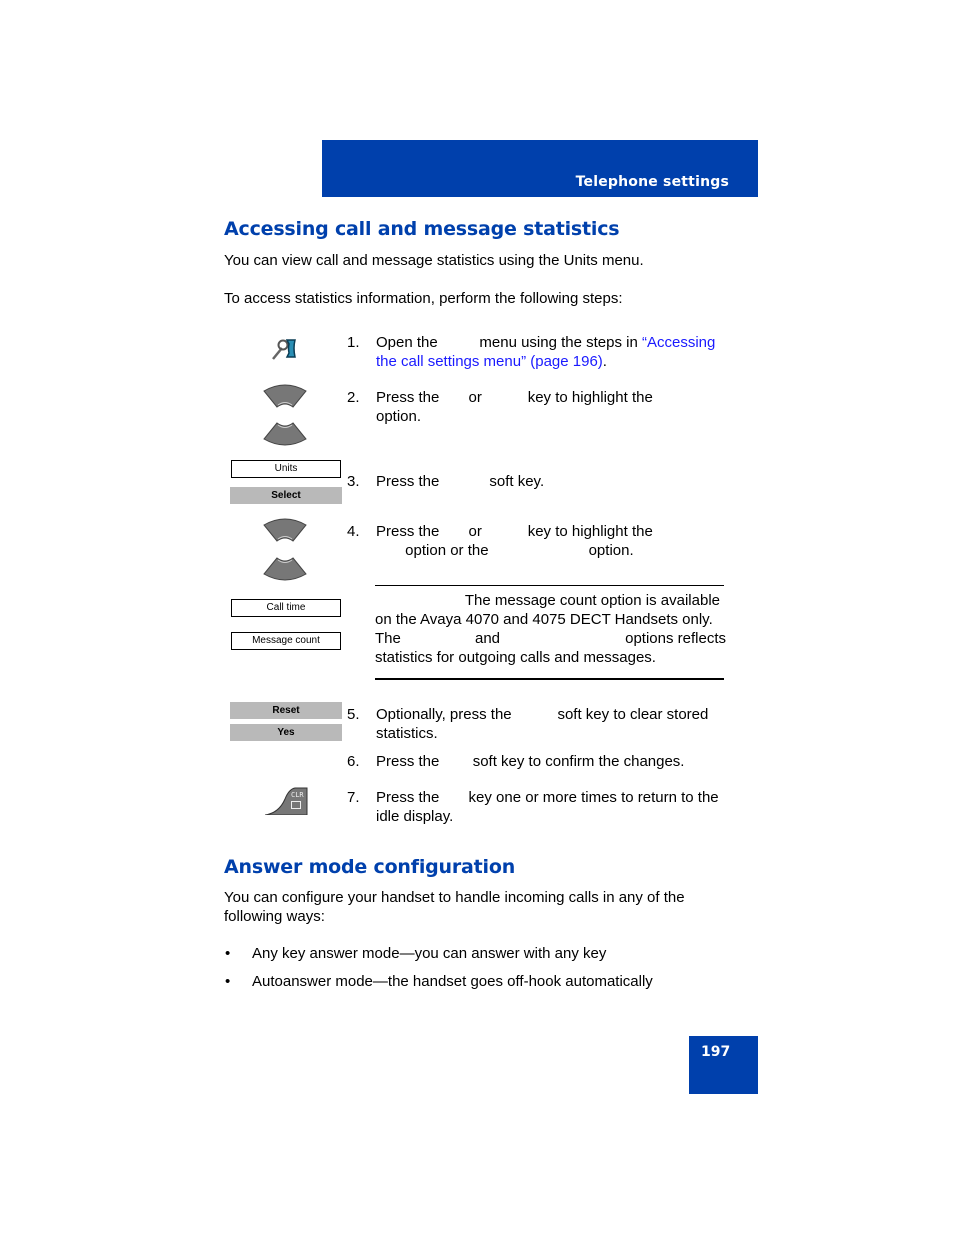  Describe the element at coordinates (284, 349) in the screenshot. I see `settings-wrench-phone-icon` at that location.